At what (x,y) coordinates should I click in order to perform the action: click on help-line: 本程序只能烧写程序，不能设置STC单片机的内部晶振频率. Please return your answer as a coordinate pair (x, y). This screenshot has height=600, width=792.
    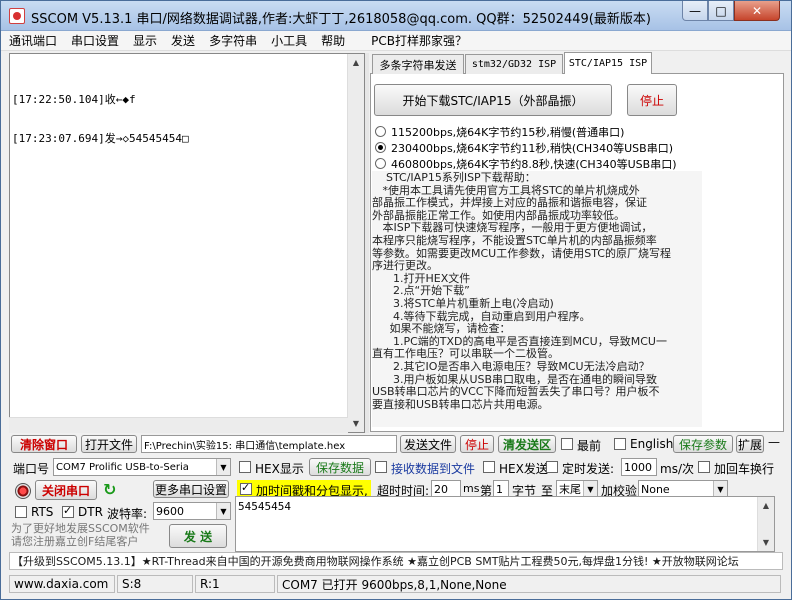
    Looking at the image, I should click on (514, 240).